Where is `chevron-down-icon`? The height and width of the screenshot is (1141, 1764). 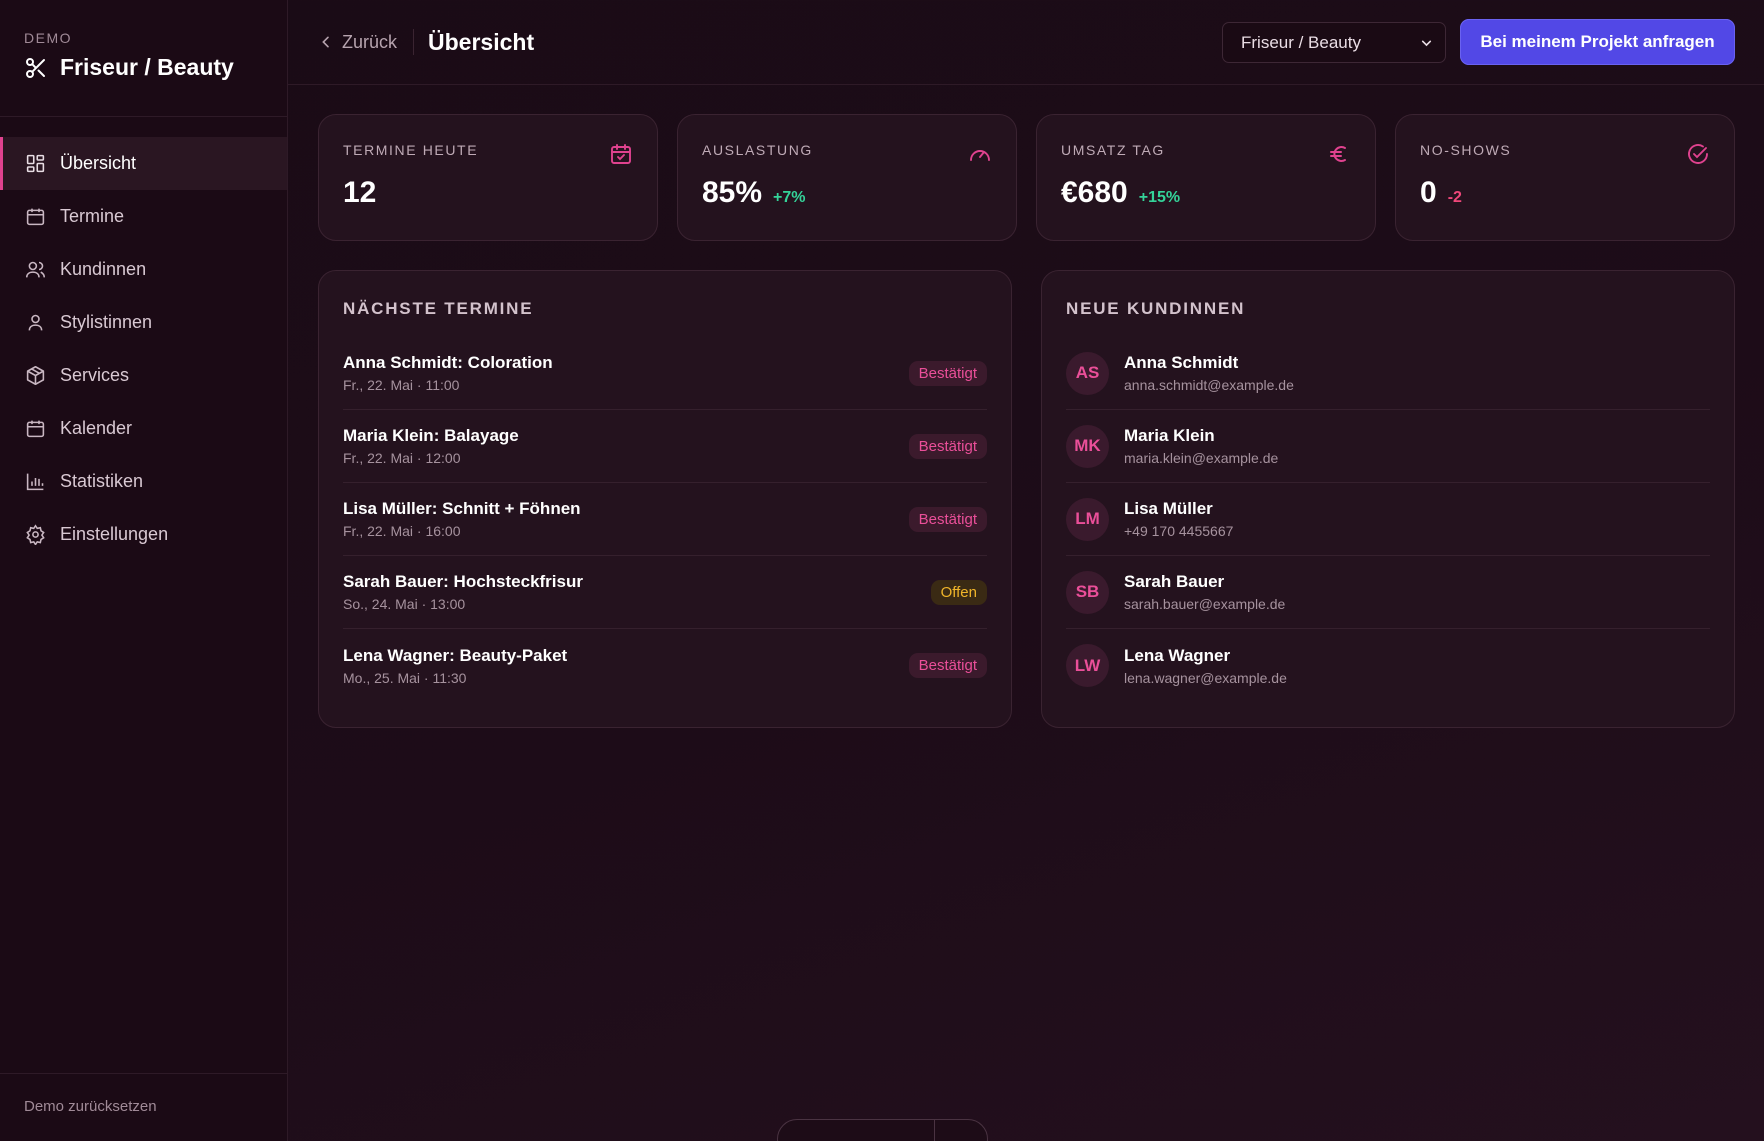
chevron-down-icon is located at coordinates (1426, 43).